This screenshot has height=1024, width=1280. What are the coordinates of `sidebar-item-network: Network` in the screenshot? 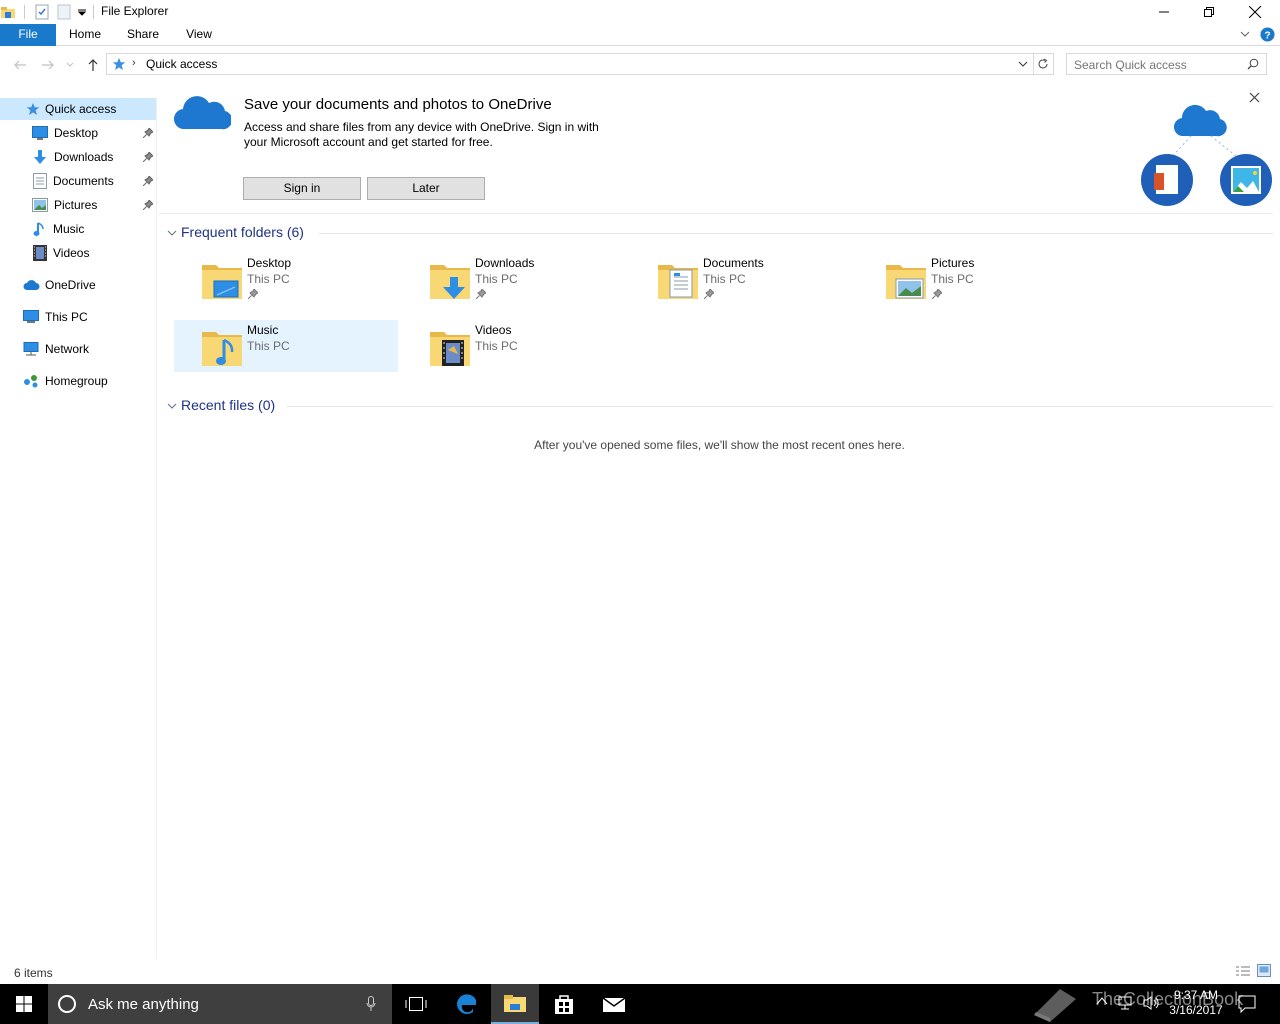 It's located at (78, 349).